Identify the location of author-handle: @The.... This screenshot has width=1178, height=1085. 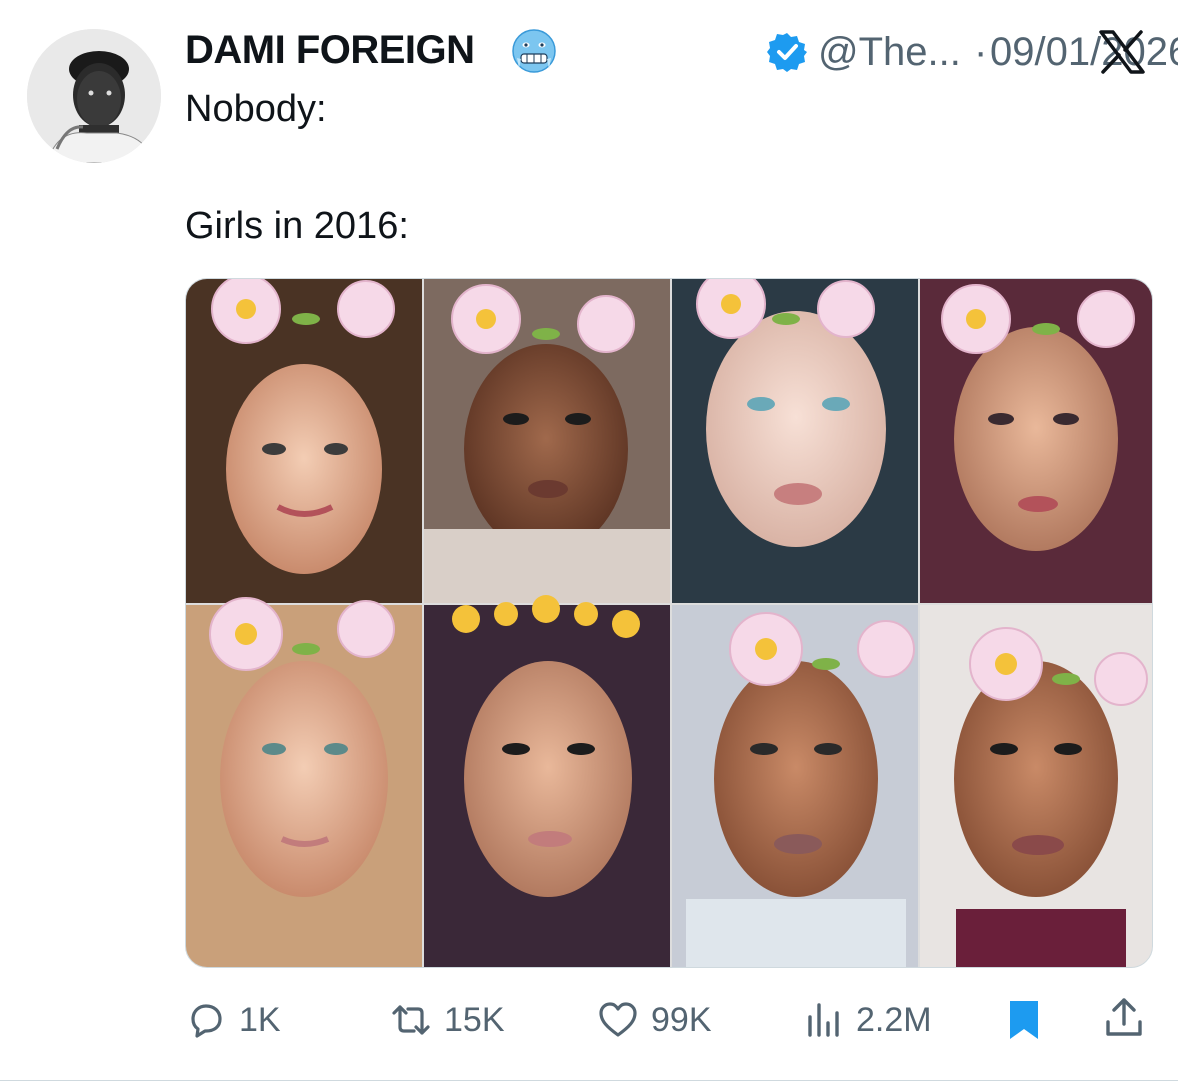
(889, 52).